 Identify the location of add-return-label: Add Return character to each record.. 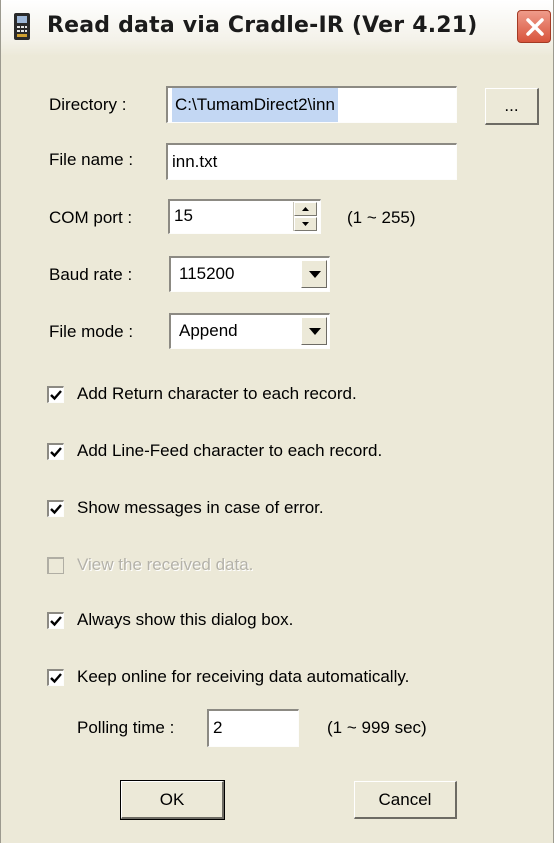
(217, 394).